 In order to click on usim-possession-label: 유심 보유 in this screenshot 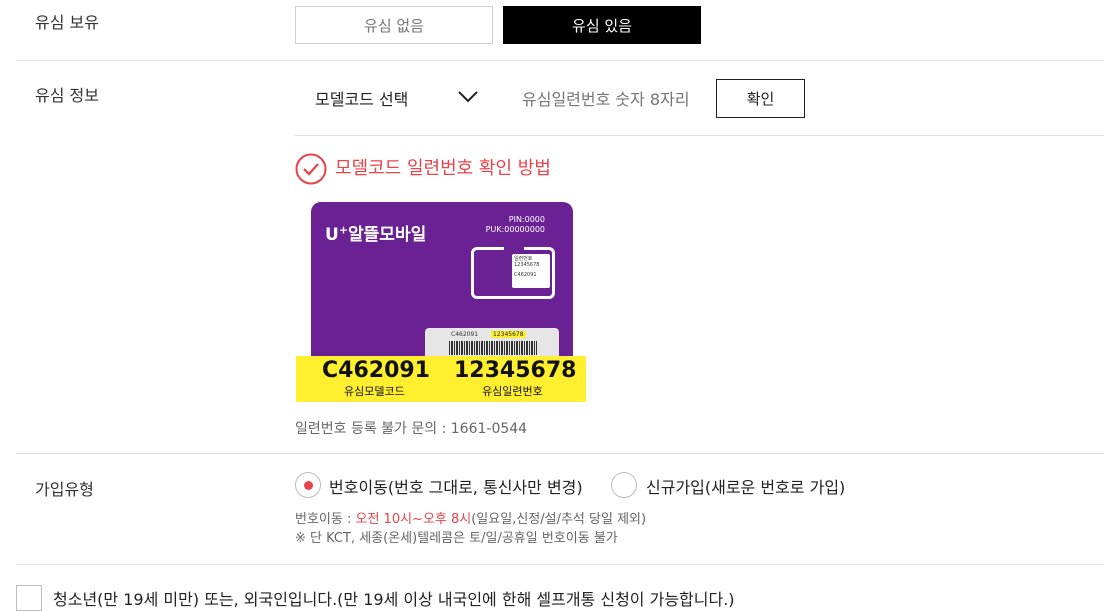, I will do `click(67, 22)`.